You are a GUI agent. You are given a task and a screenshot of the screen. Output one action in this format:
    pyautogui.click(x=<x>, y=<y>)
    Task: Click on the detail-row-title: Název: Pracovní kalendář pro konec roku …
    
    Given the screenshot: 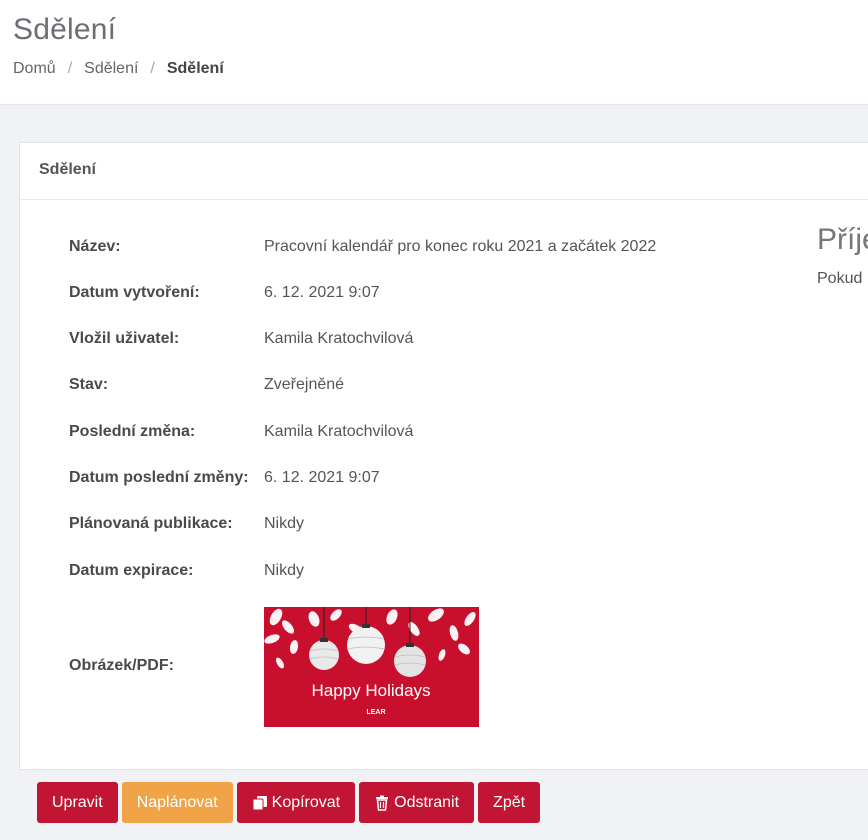 What is the action you would take?
    pyautogui.click(x=419, y=247)
    